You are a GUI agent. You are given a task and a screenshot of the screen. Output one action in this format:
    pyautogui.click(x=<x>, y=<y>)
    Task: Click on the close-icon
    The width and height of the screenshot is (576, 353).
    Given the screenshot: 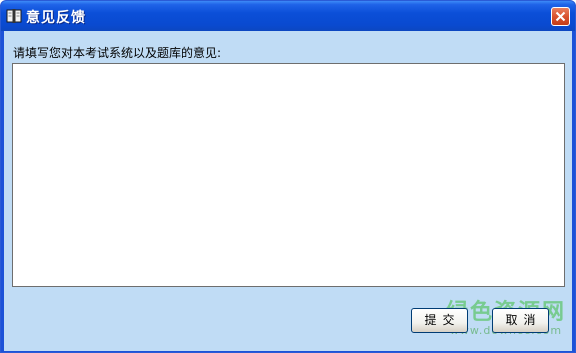 What is the action you would take?
    pyautogui.click(x=560, y=16)
    